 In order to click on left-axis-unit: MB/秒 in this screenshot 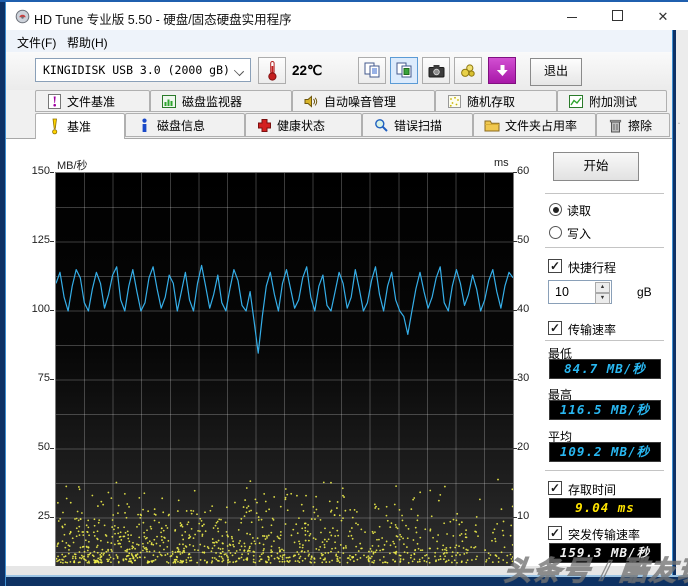, I will do `click(72, 166)`.